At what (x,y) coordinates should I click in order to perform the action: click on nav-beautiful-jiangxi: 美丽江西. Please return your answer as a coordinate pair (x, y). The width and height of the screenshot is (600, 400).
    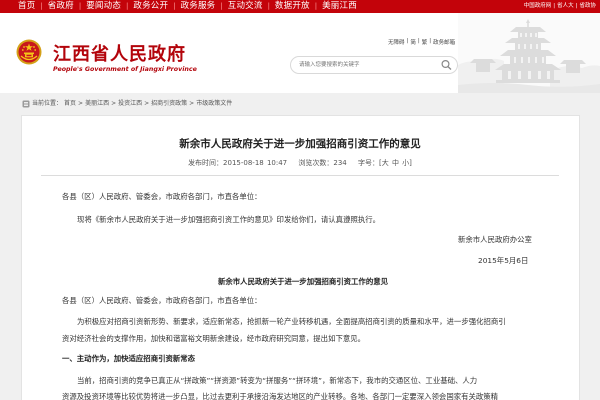
    Looking at the image, I should click on (339, 6).